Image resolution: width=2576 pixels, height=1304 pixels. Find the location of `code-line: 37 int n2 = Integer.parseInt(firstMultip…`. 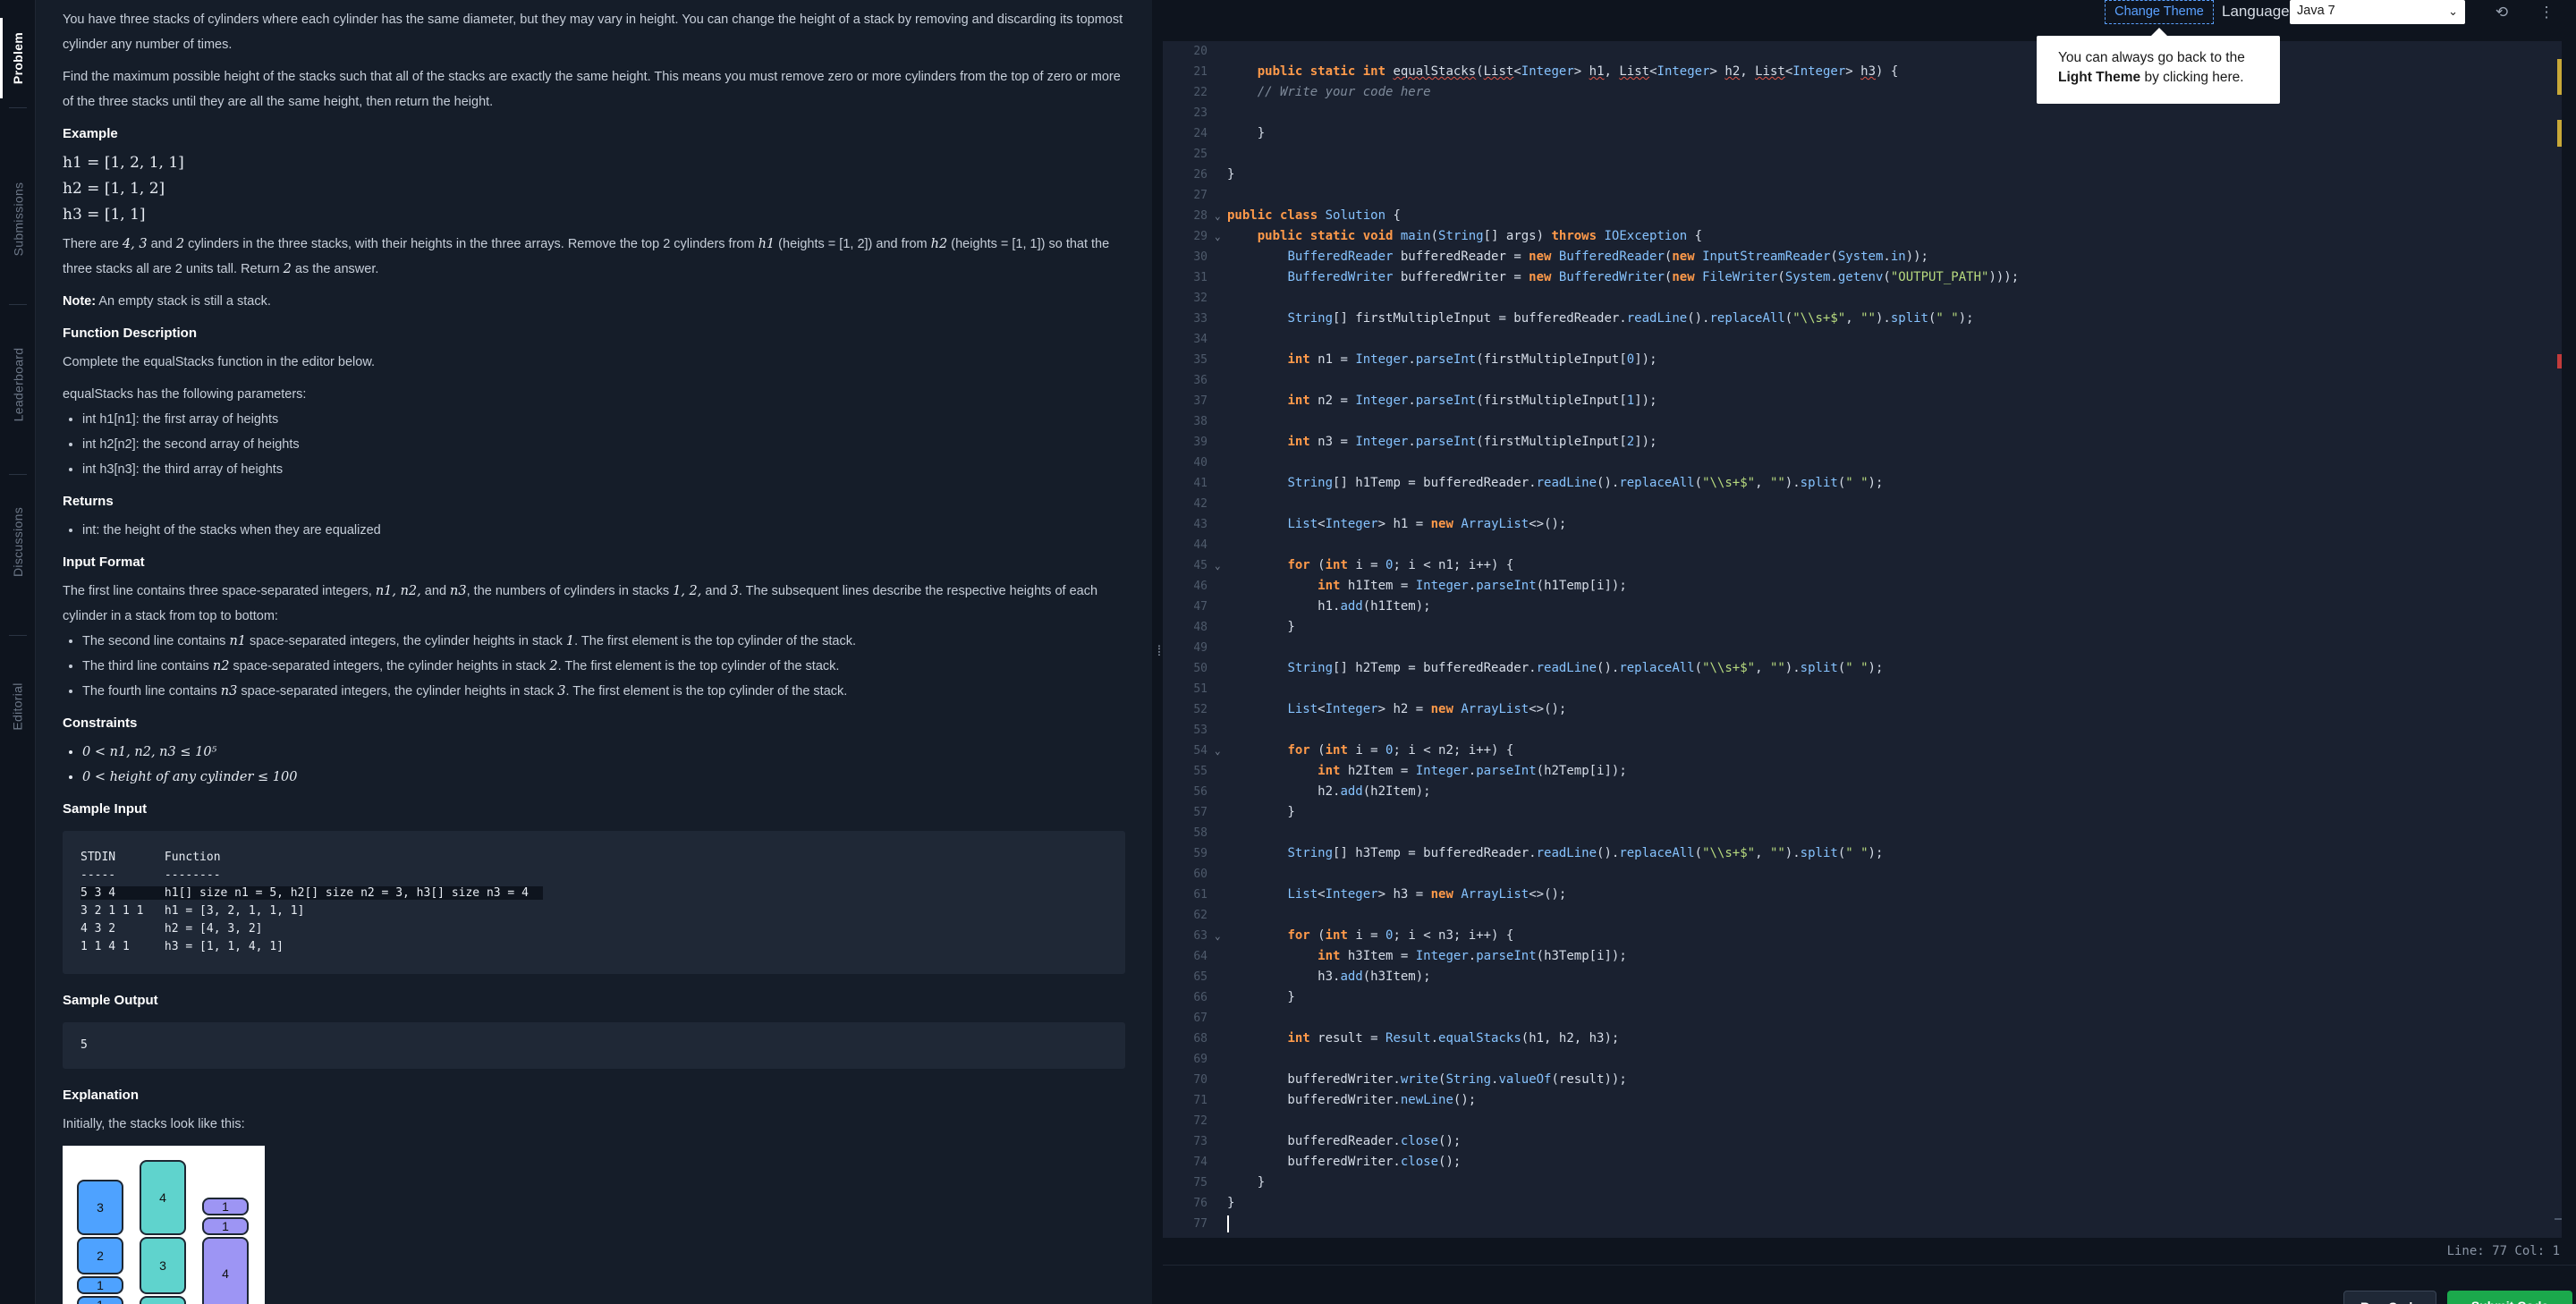

code-line: 37 int n2 = Integer.parseInt(firstMultip… is located at coordinates (1862, 401).